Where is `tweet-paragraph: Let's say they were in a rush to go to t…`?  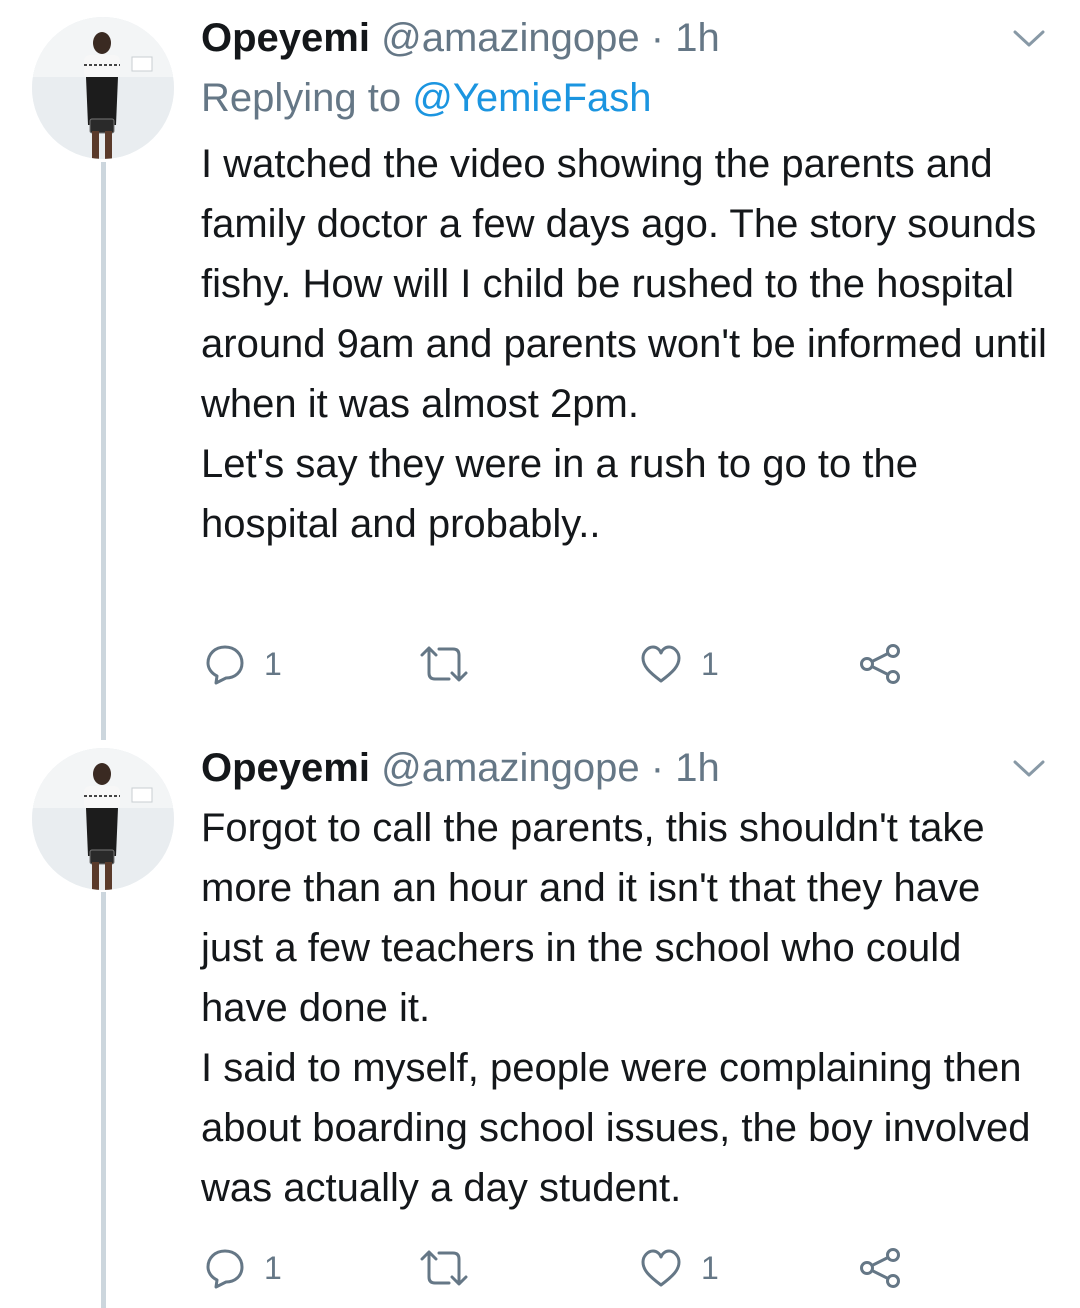 tweet-paragraph: Let's say they were in a rush to go to t… is located at coordinates (559, 494).